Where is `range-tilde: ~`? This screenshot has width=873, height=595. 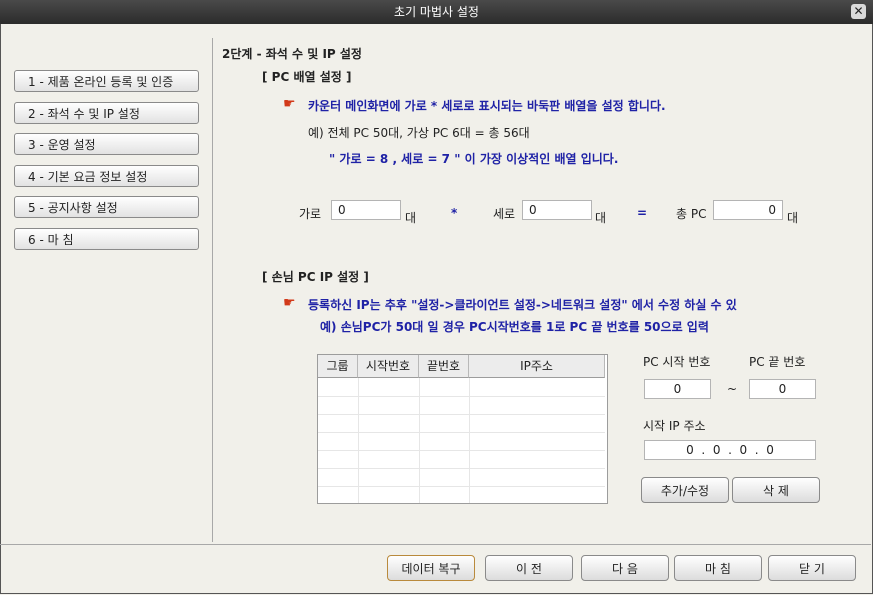 range-tilde: ~ is located at coordinates (732, 389).